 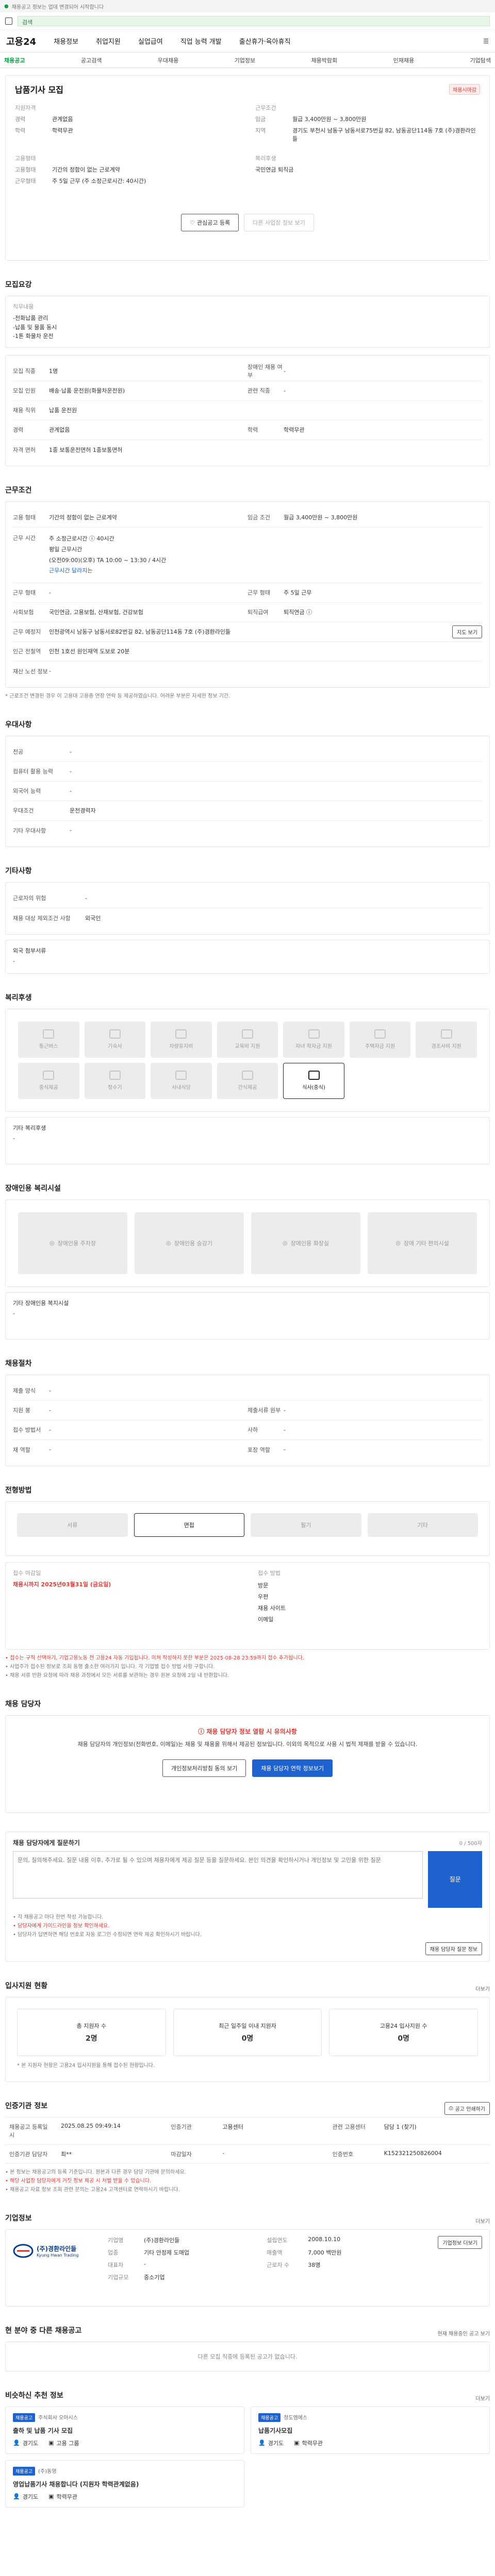 I want to click on benefit-item: 사내식당, so click(x=181, y=1081).